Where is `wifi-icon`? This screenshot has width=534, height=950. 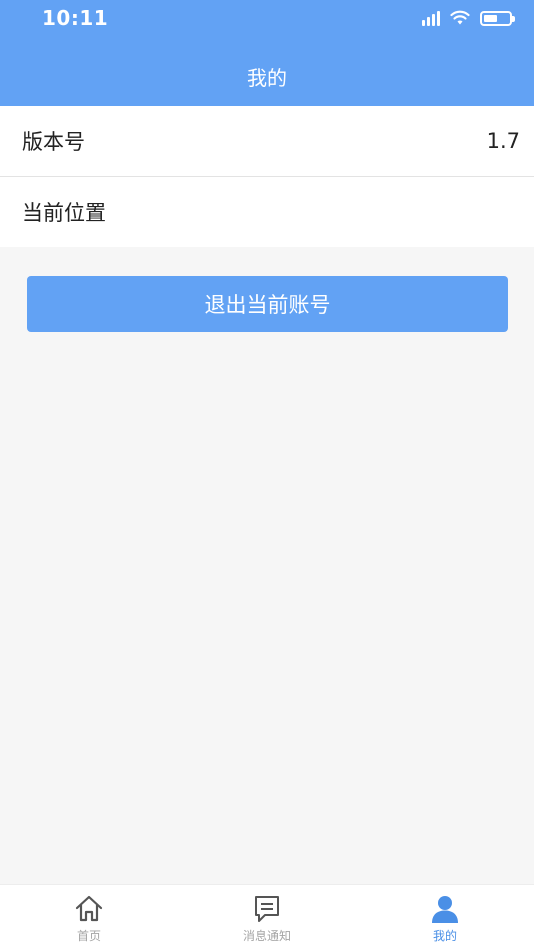
wifi-icon is located at coordinates (460, 17).